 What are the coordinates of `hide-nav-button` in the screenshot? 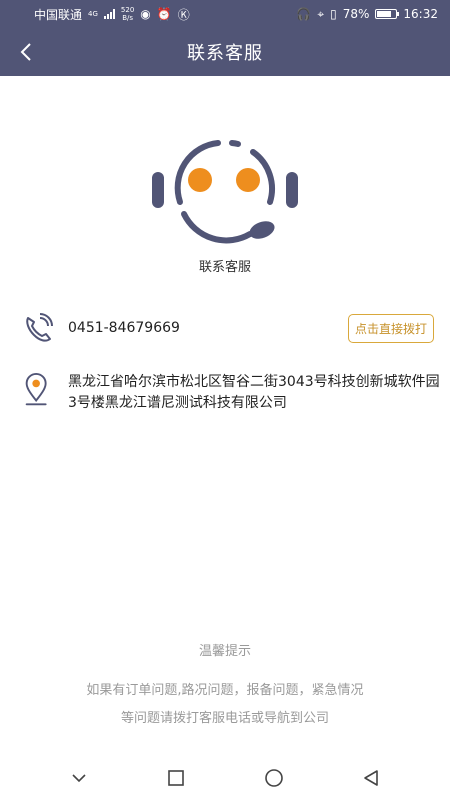 It's located at (79, 778).